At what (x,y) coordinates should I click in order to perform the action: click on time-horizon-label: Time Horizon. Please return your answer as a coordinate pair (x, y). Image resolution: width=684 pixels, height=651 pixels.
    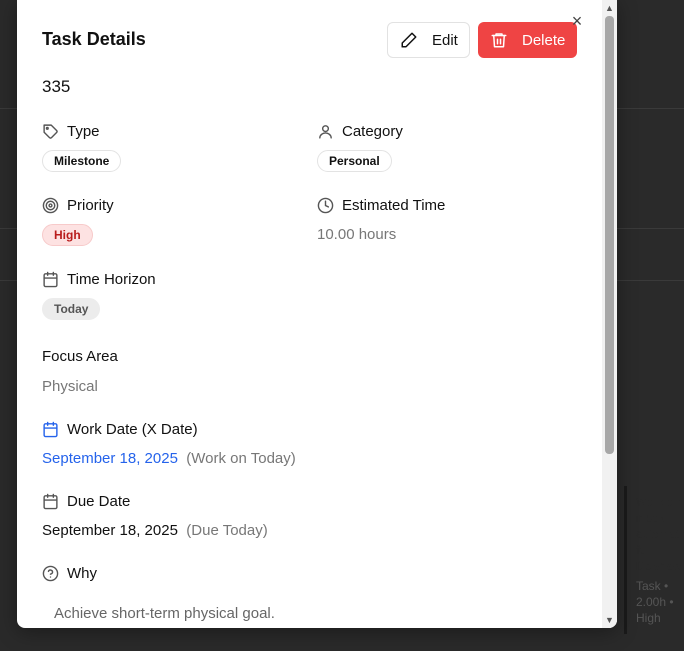
    Looking at the image, I should click on (99, 279).